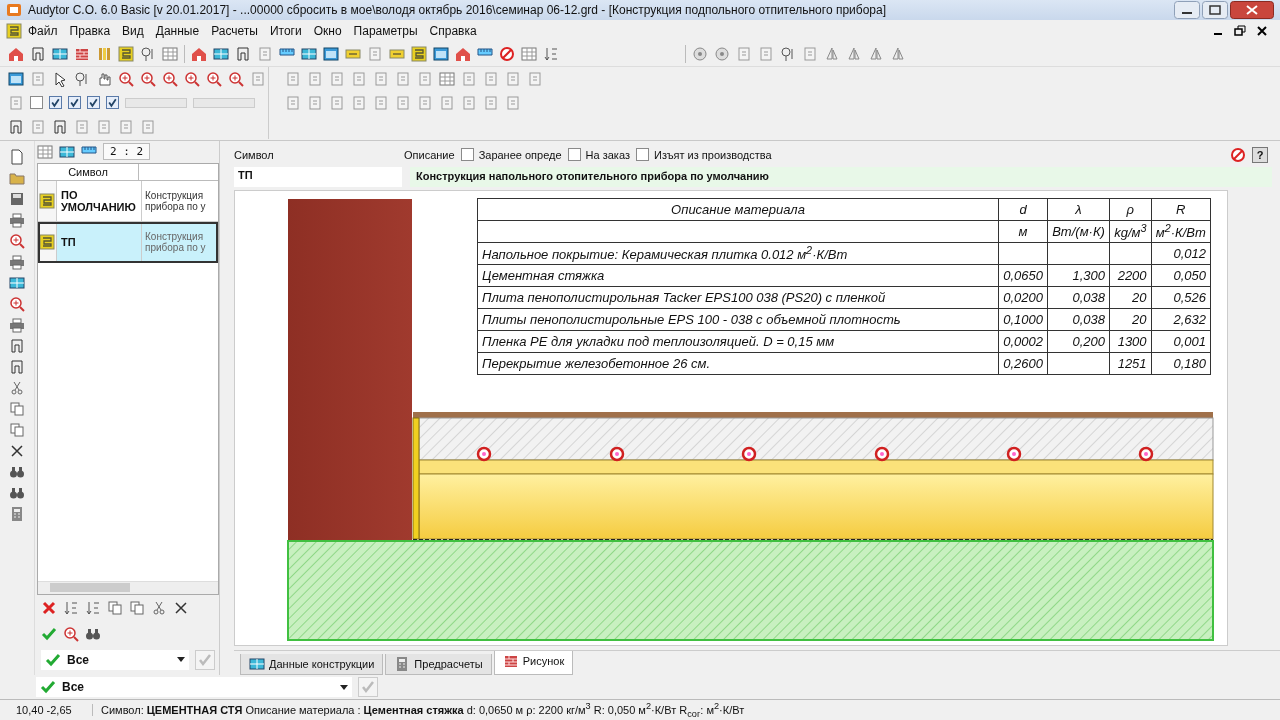 The height and width of the screenshot is (720, 1280). I want to click on calculator-icon, so click(17, 513).